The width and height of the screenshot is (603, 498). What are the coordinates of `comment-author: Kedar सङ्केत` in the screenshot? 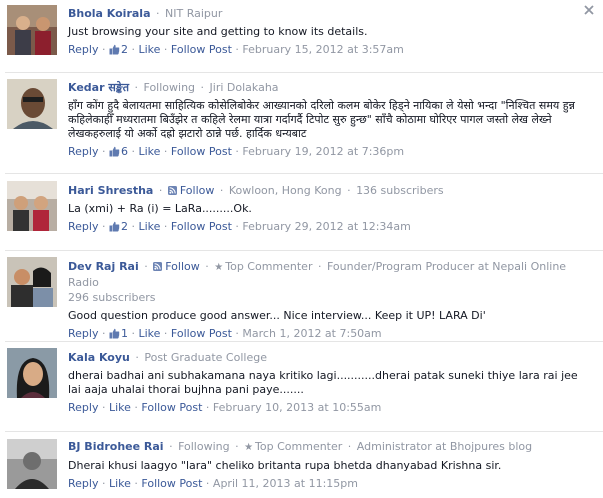 It's located at (98, 87).